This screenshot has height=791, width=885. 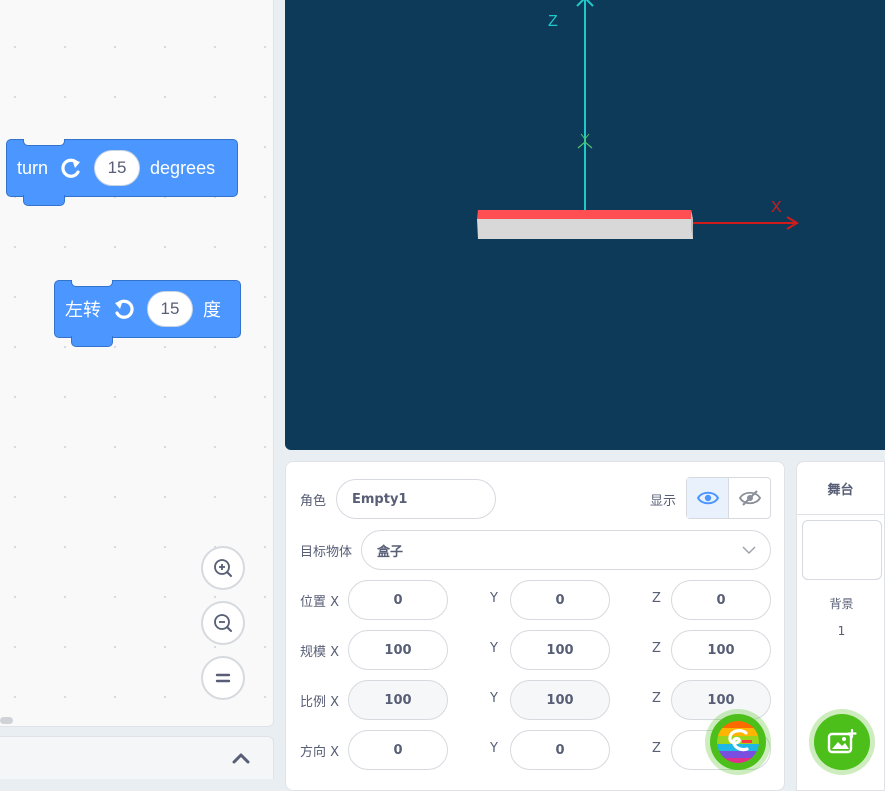 I want to click on visibility-toggle, so click(x=728, y=498).